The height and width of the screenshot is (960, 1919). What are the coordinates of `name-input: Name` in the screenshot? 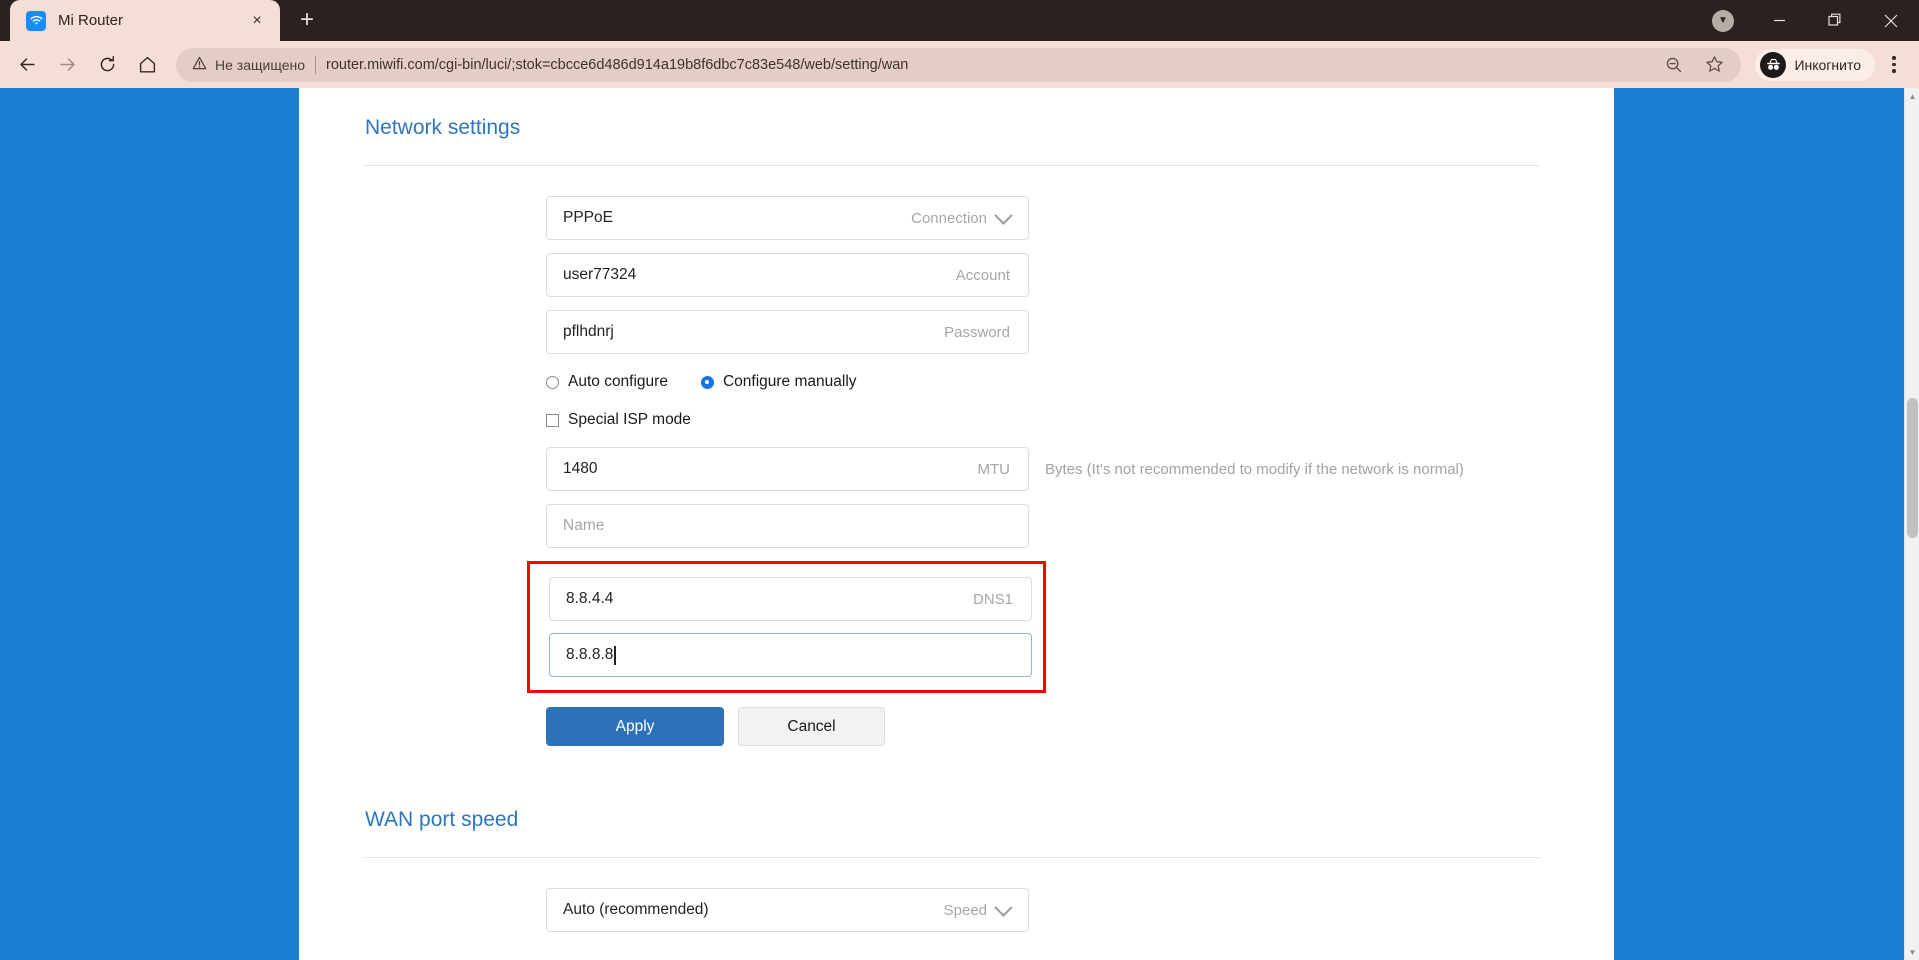 It's located at (787, 526).